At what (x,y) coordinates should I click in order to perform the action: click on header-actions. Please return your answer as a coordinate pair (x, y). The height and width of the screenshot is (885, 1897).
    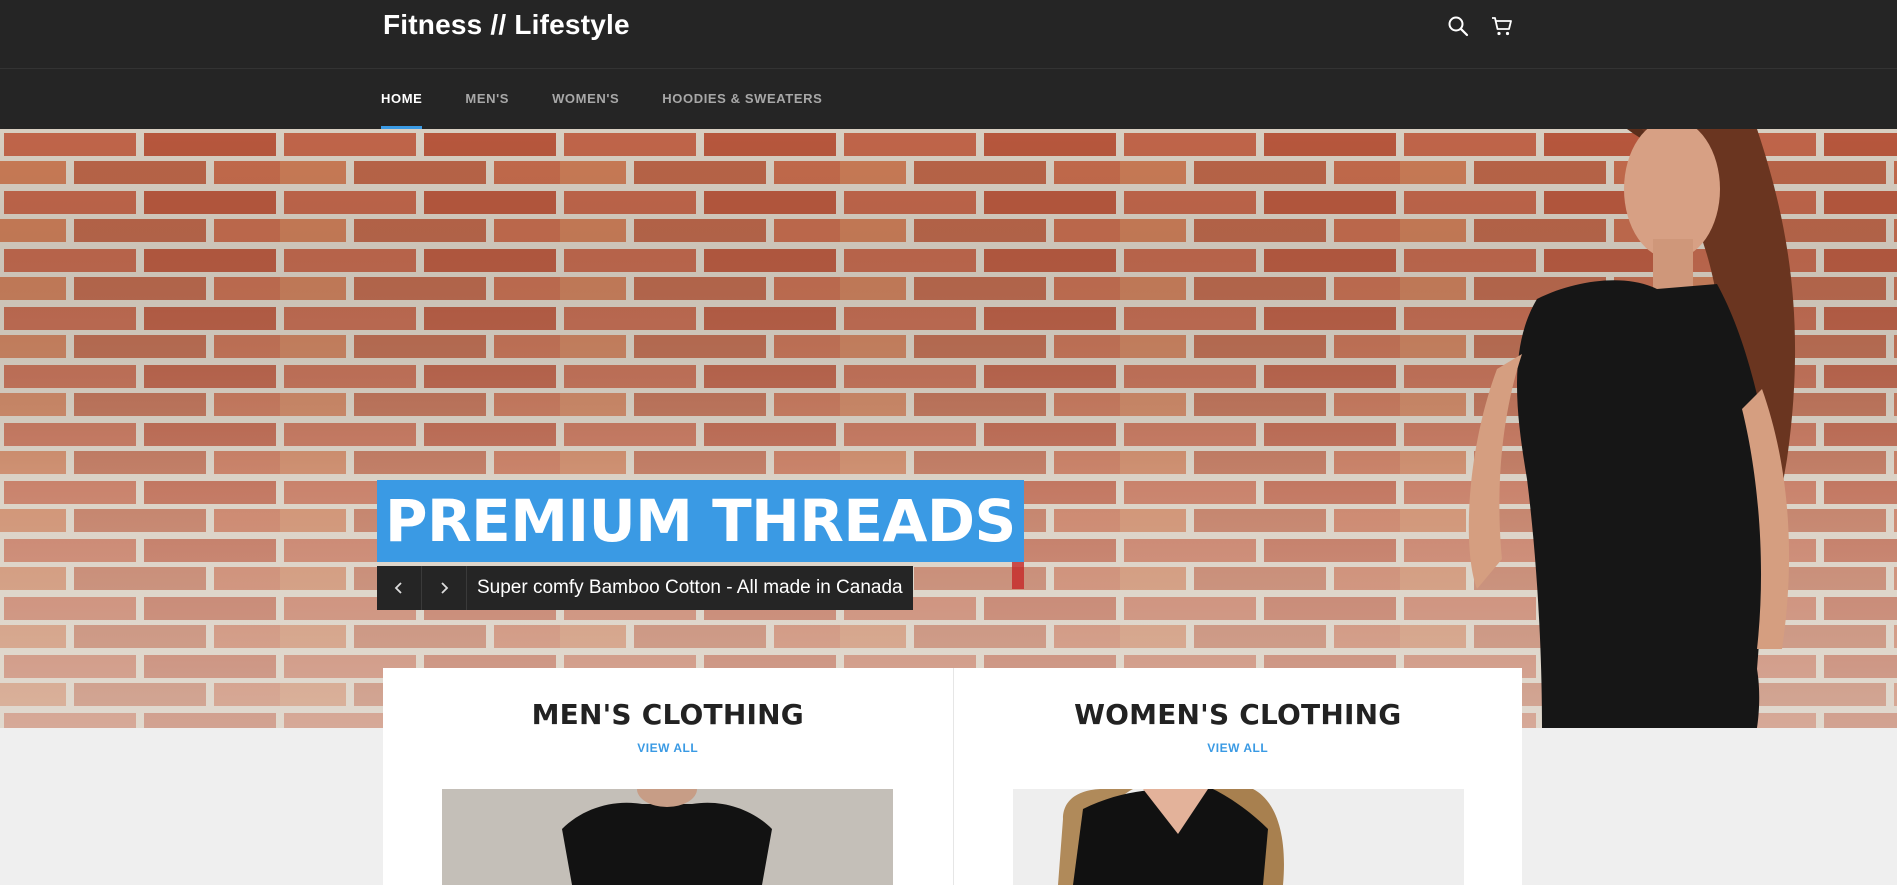
    Looking at the image, I should click on (1480, 26).